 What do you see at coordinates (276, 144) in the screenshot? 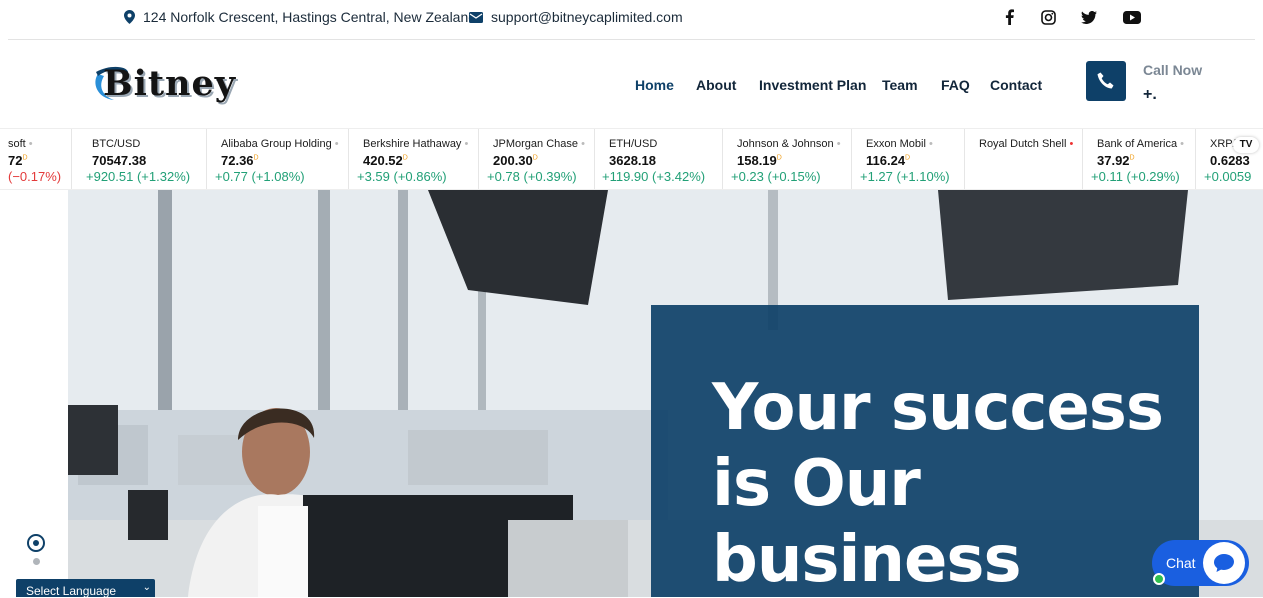
I see `ticker-name: Alibaba Group Holding` at bounding box center [276, 144].